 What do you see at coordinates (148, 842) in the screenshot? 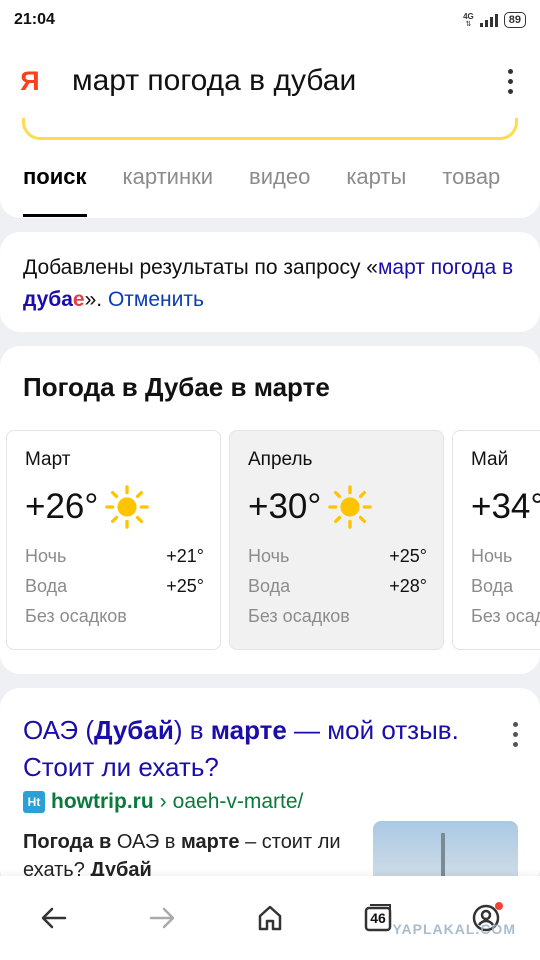
I see `snippet-text: ОАЭ в` at bounding box center [148, 842].